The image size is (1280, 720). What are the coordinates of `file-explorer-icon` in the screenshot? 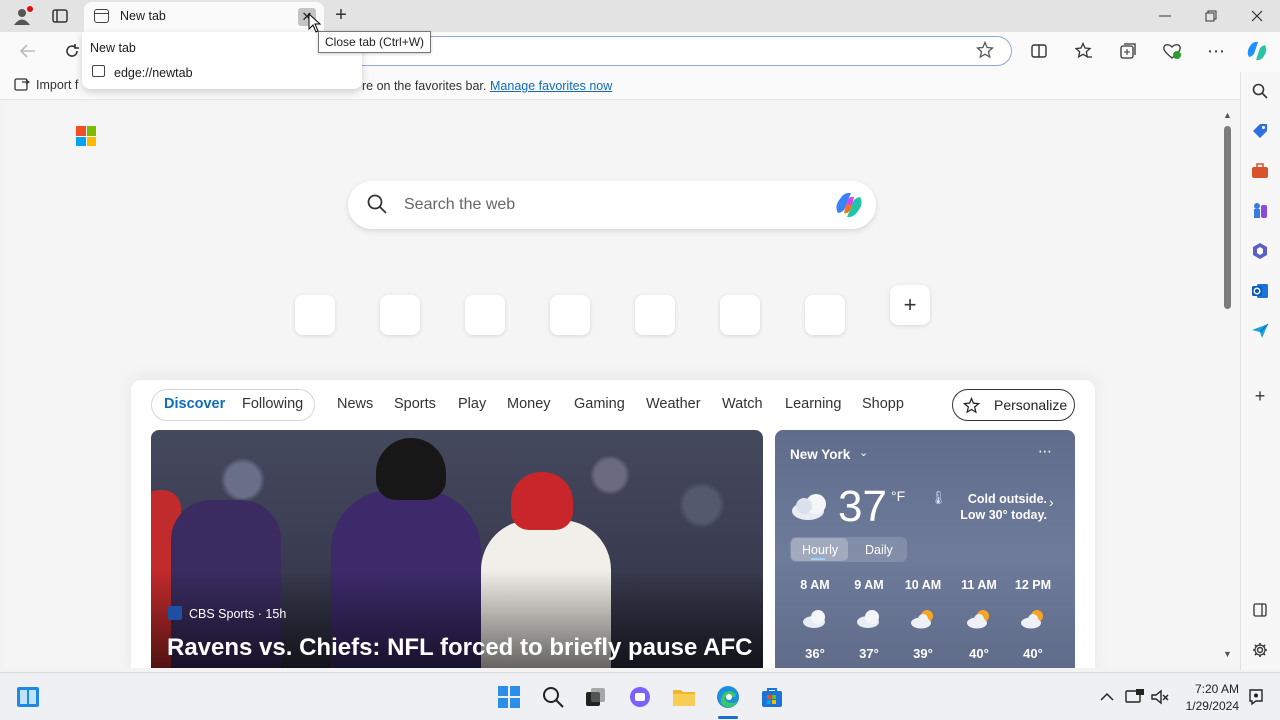 It's located at (684, 697).